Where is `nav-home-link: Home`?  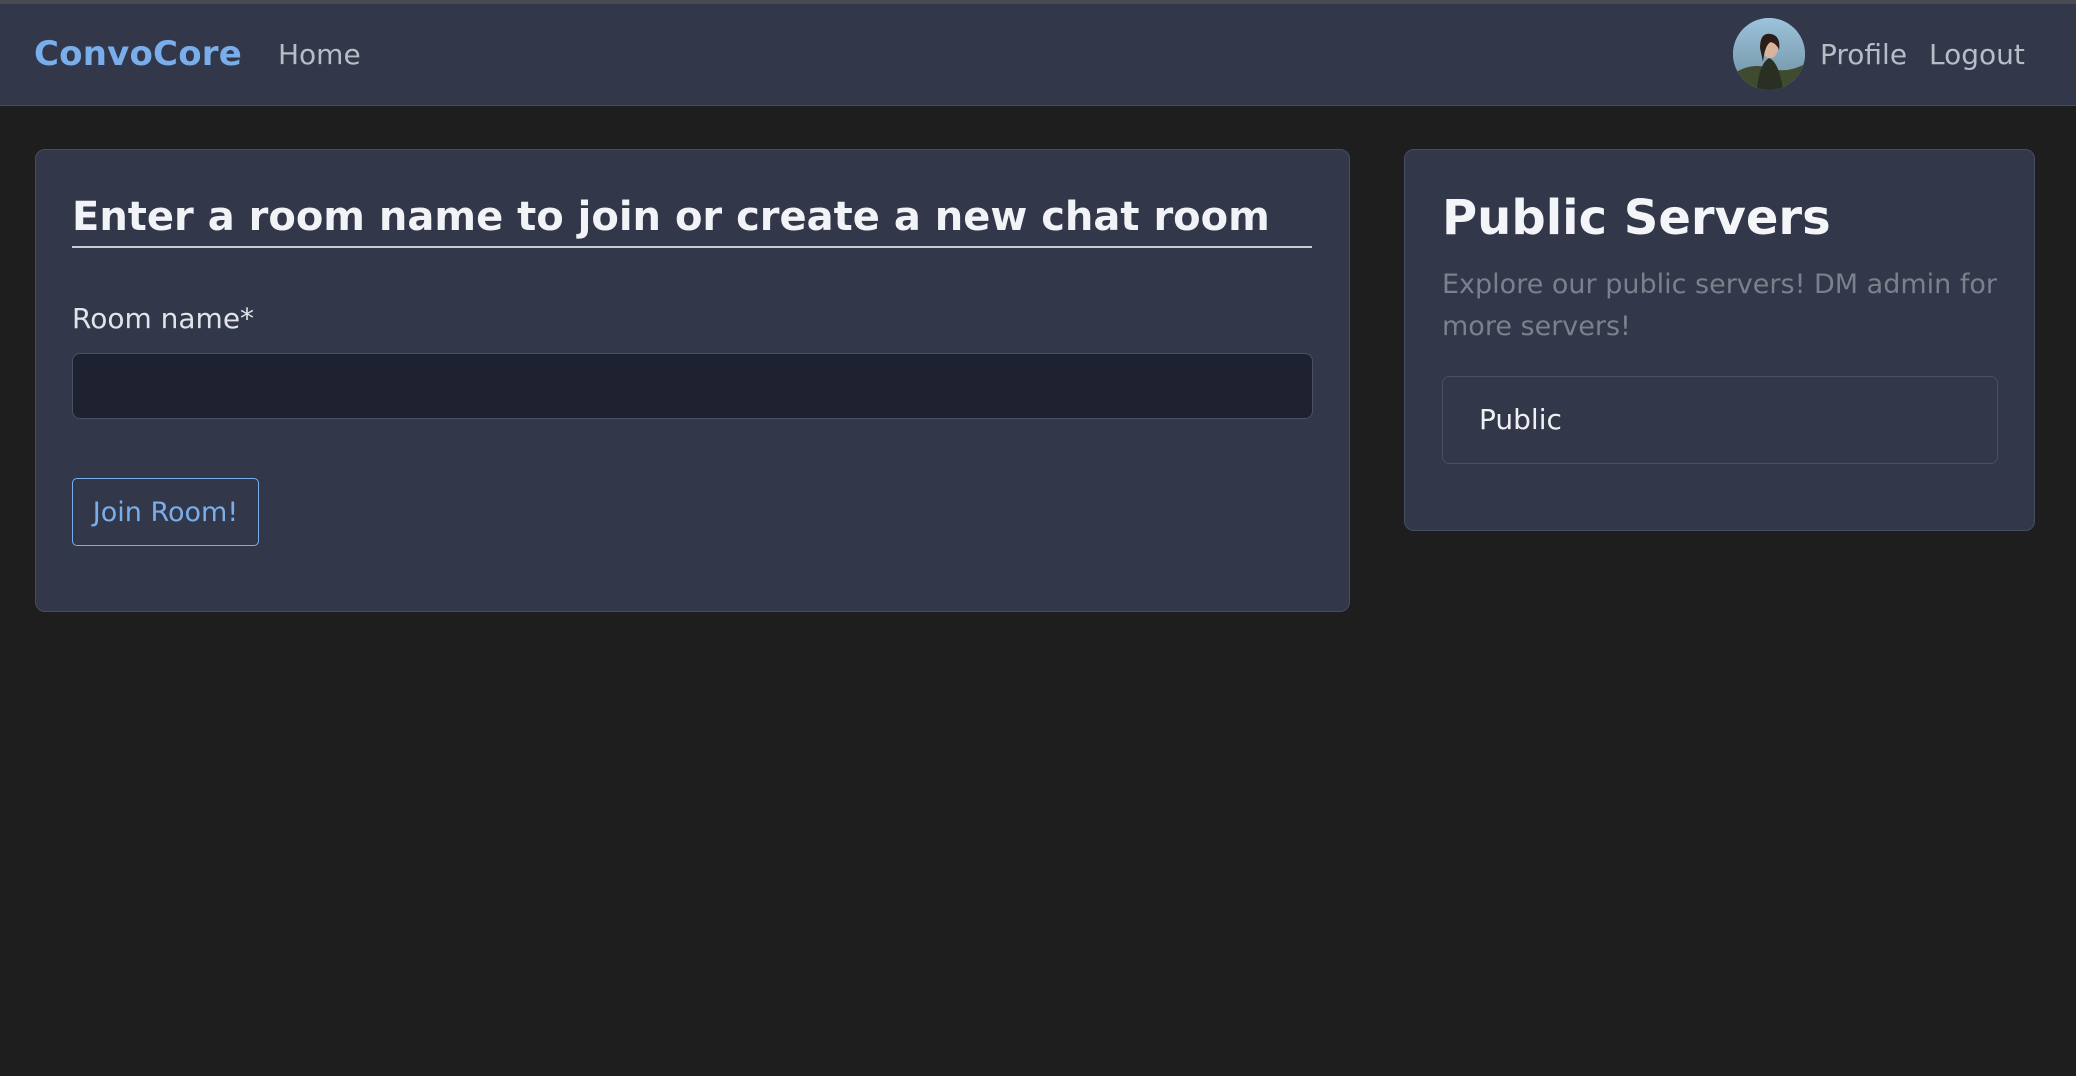
nav-home-link: Home is located at coordinates (319, 54).